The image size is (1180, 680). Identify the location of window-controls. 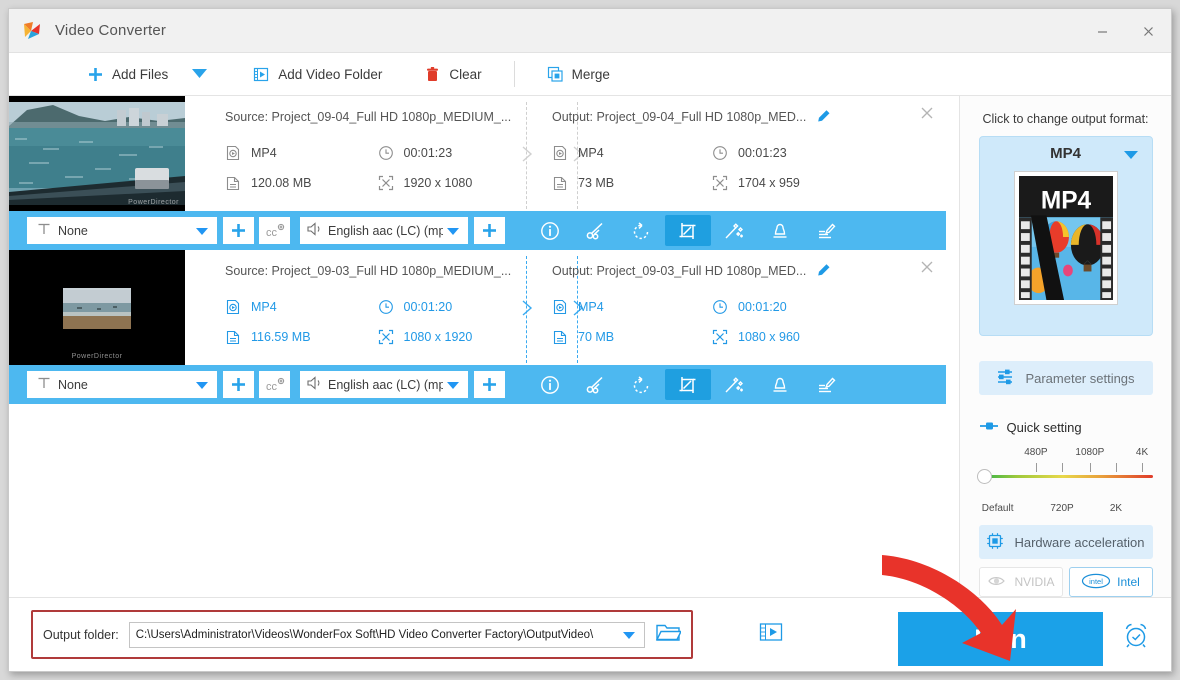
(1125, 31).